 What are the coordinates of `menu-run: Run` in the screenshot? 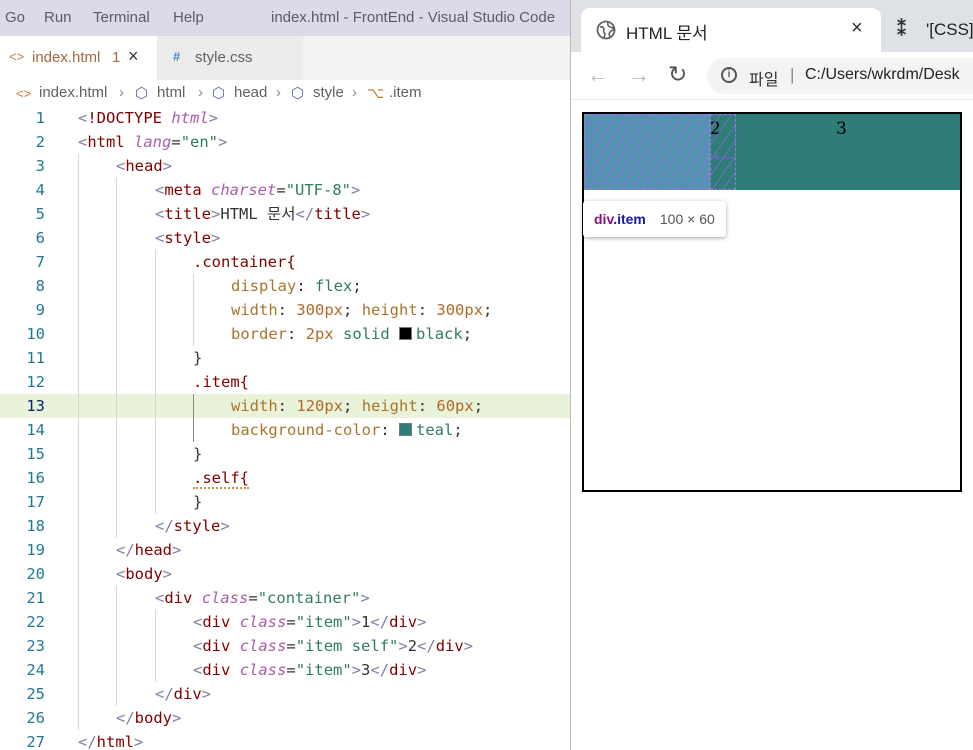 It's located at (58, 17).